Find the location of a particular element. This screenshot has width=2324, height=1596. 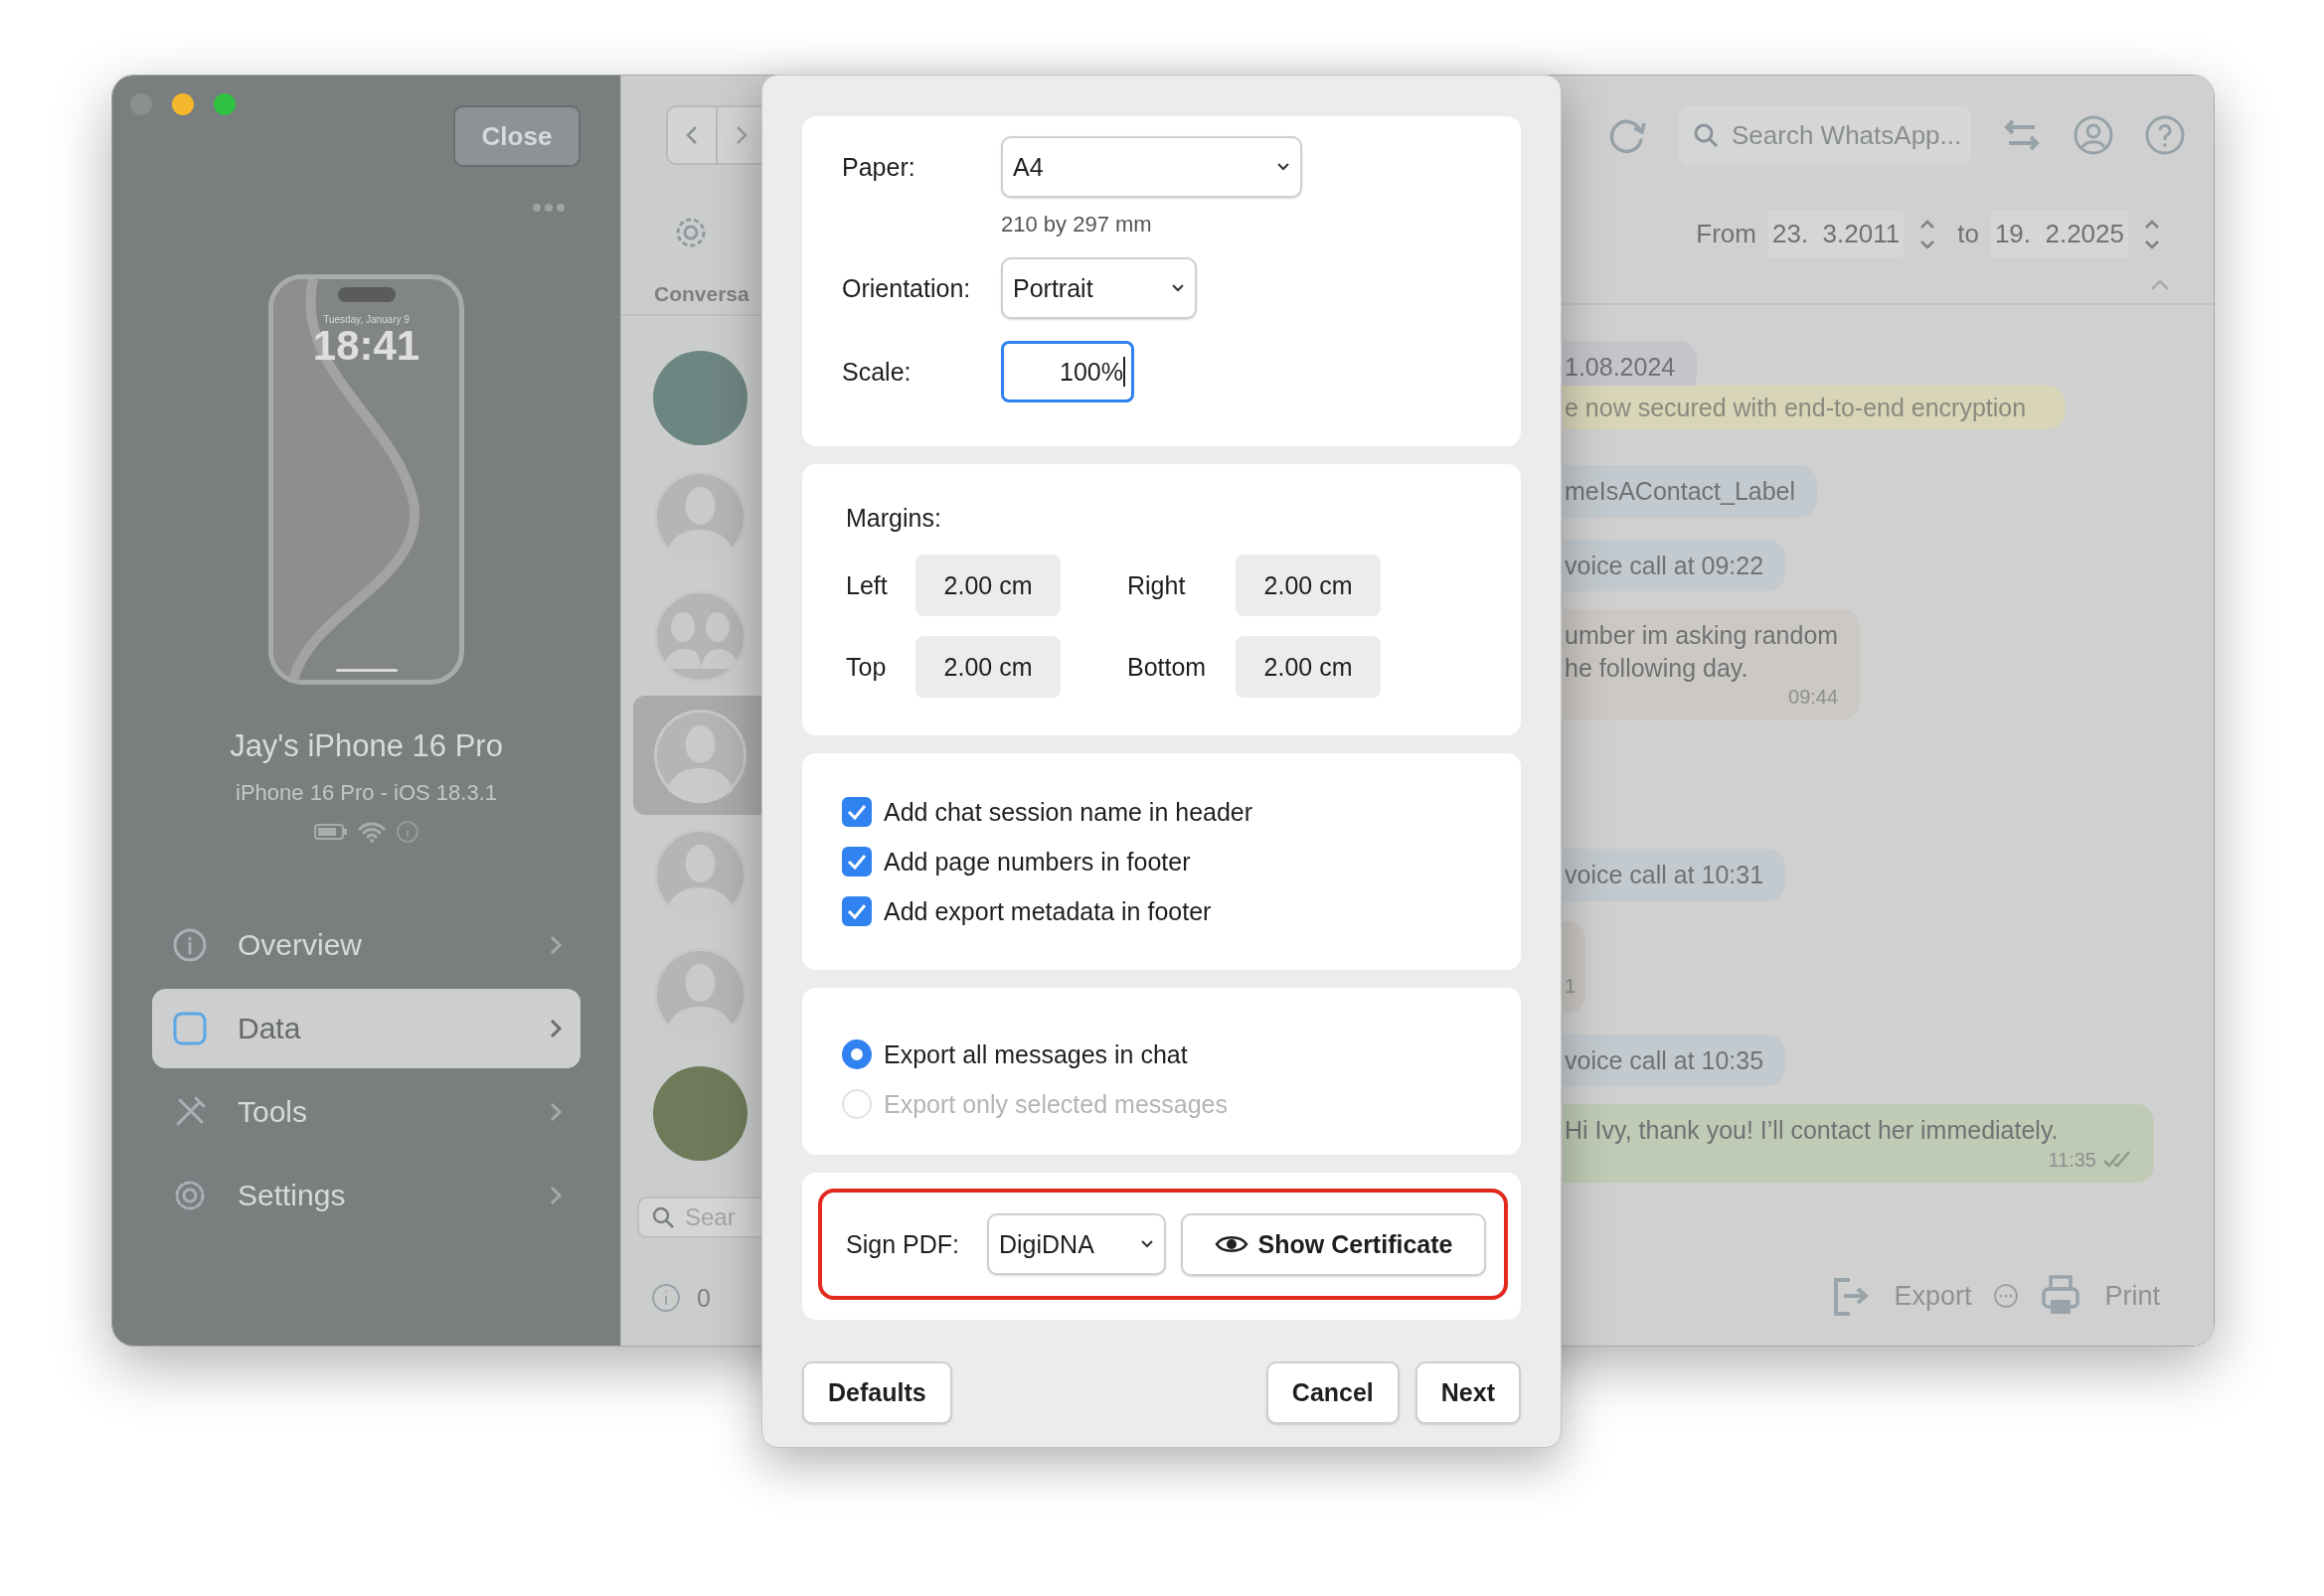

message-bubble: meIsAContact_Label is located at coordinates (1691, 491).